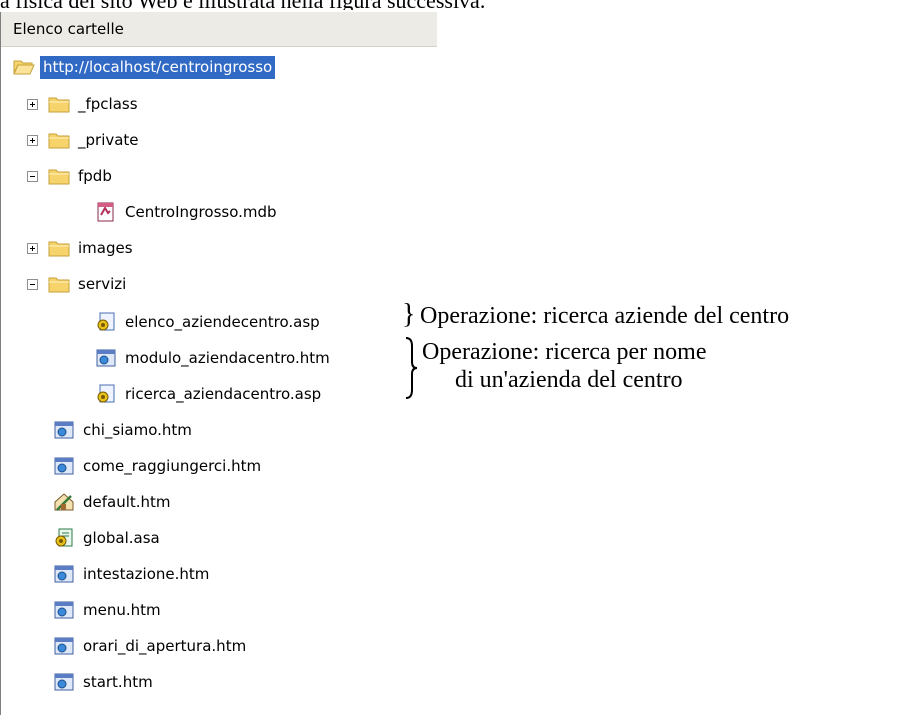  Describe the element at coordinates (121, 537) in the screenshot. I see `tree-item-label: global.asa` at that location.